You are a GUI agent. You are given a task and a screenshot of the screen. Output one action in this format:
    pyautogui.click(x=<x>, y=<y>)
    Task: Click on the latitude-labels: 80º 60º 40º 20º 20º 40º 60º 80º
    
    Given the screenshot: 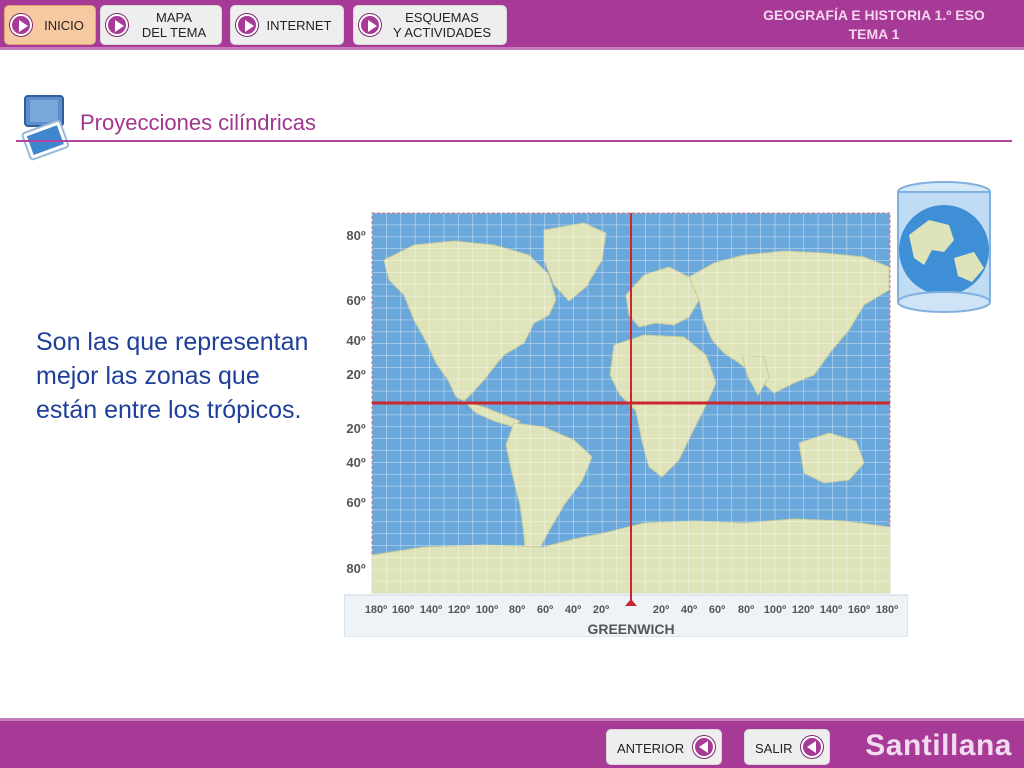 What is the action you would take?
    pyautogui.click(x=355, y=402)
    